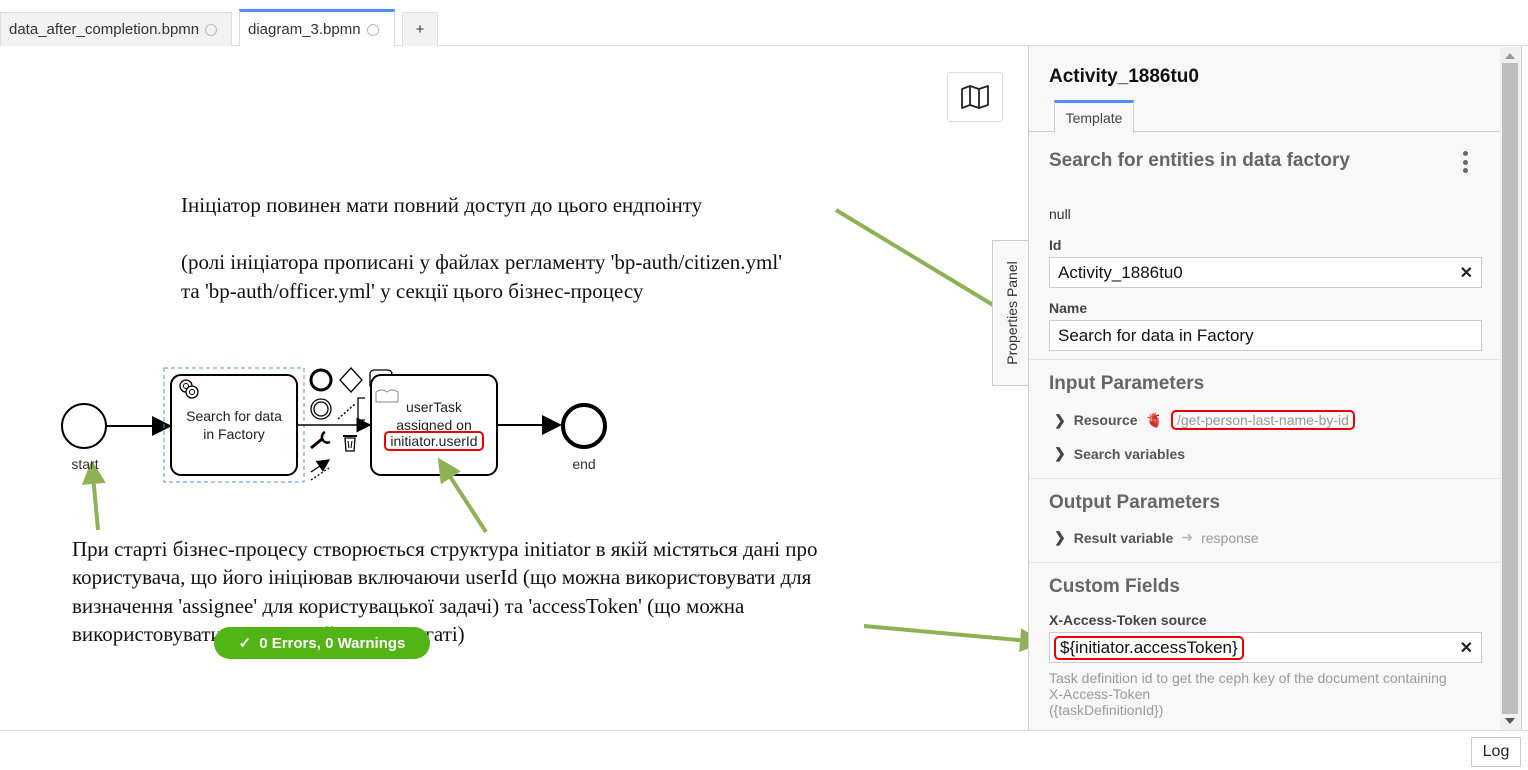 Image resolution: width=1528 pixels, height=770 pixels. I want to click on add-tab-button: +, so click(420, 29).